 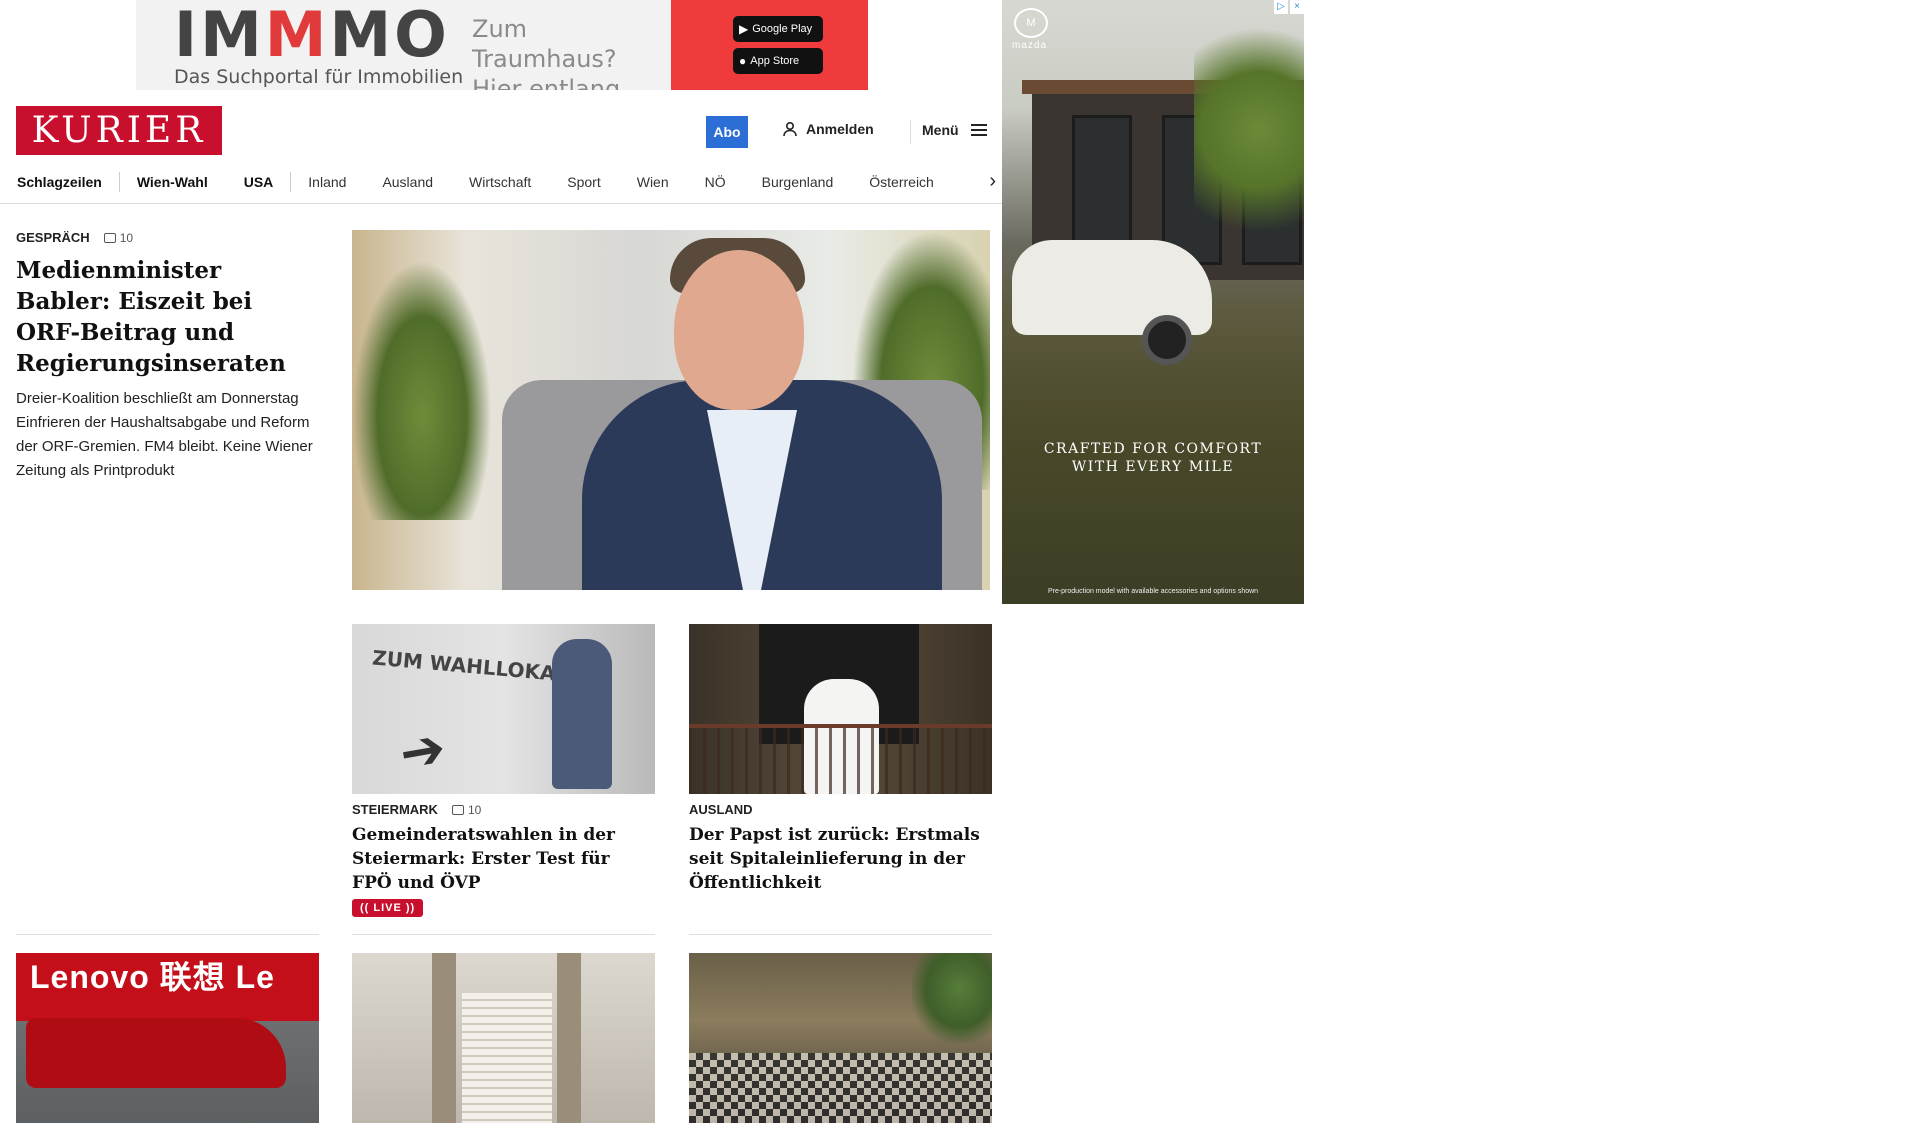 What do you see at coordinates (919, 182) in the screenshot?
I see `nav-item-oesterreich: Österreich` at bounding box center [919, 182].